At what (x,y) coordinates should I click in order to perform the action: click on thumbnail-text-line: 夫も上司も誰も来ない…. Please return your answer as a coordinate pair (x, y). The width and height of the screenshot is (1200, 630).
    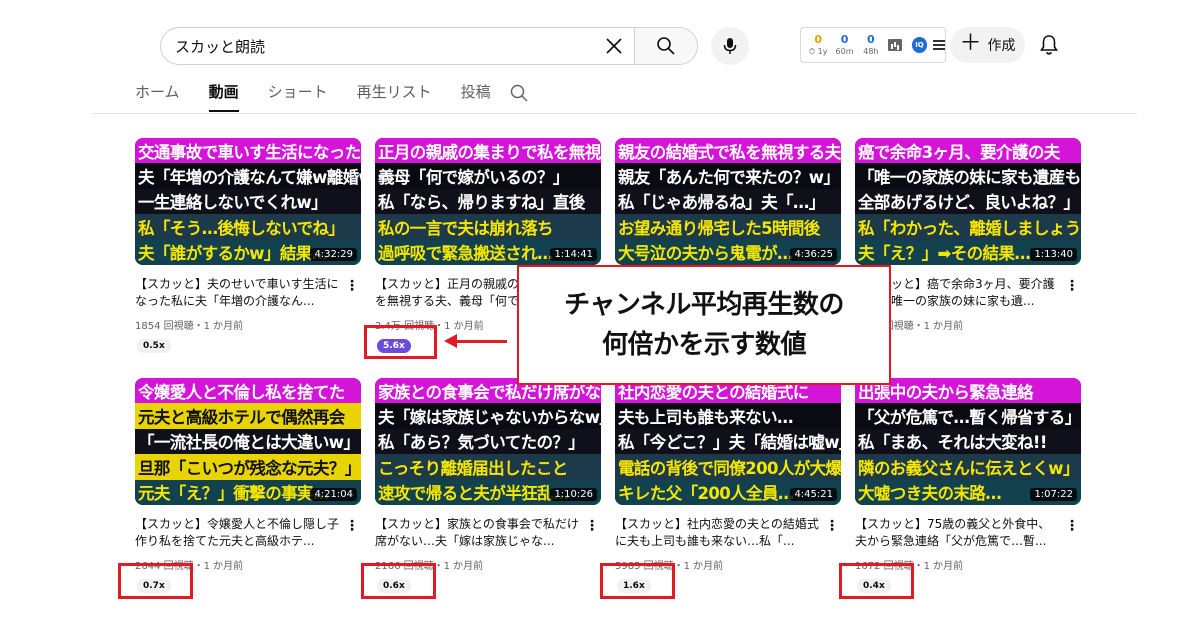
    Looking at the image, I should click on (728, 416).